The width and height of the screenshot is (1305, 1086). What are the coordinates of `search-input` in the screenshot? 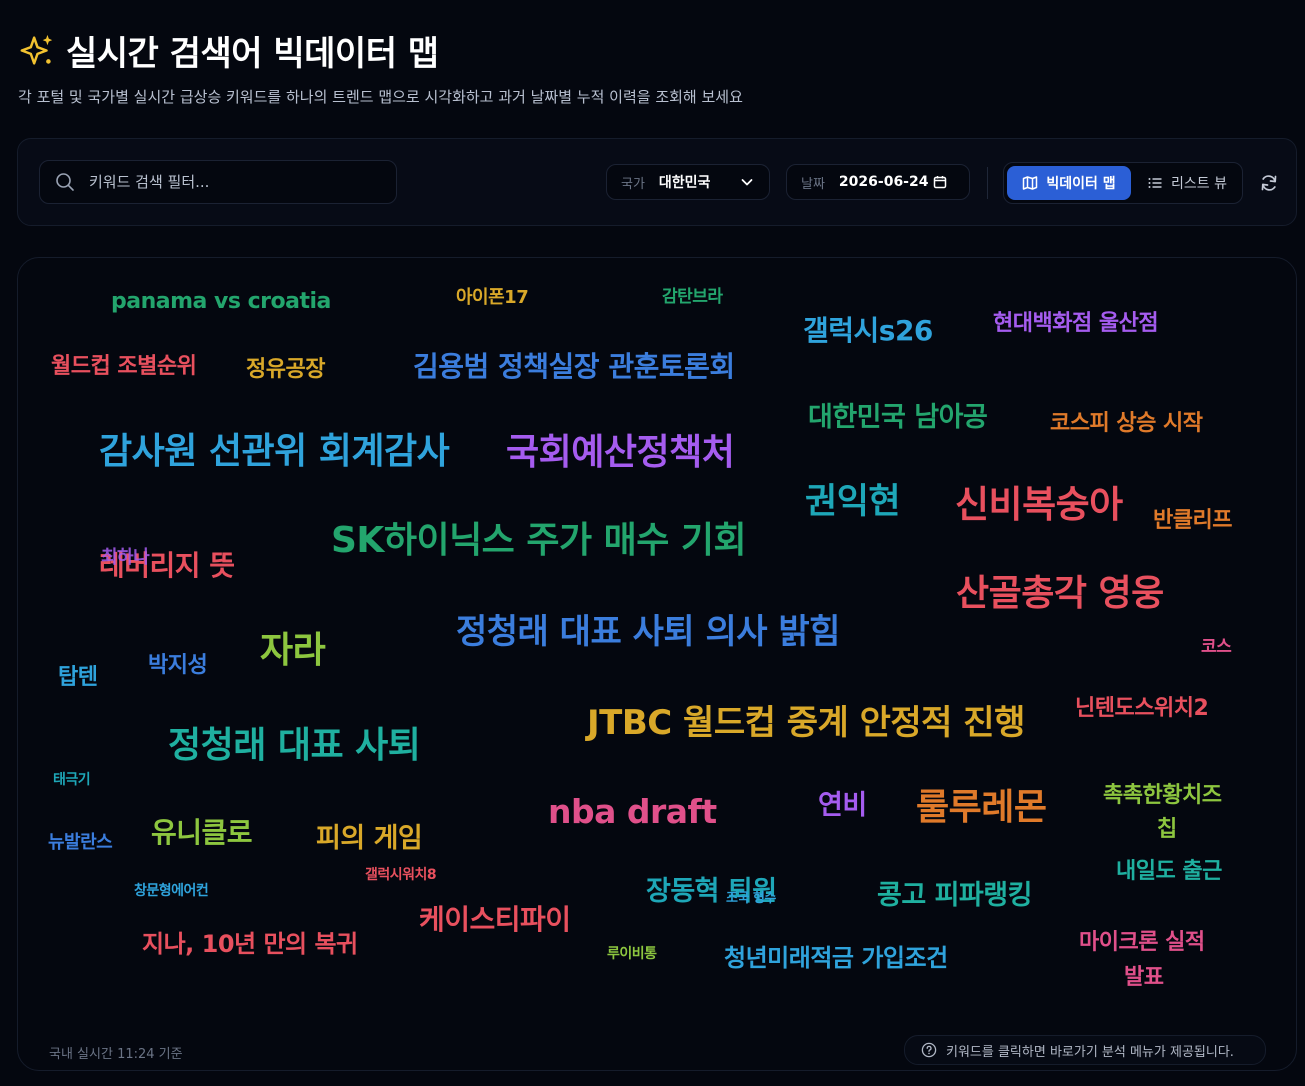 It's located at (229, 182).